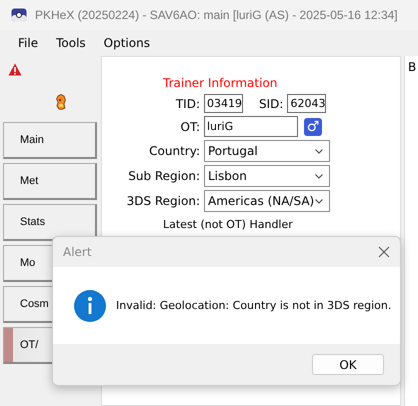 This screenshot has height=406, width=418. Describe the element at coordinates (267, 151) in the screenshot. I see `dropdown: Portugal` at that location.